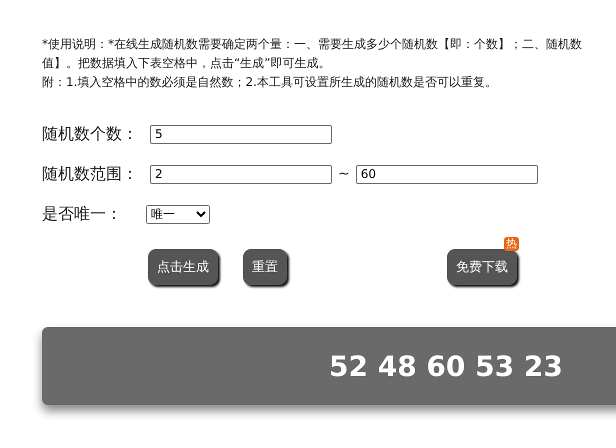 Image resolution: width=616 pixels, height=448 pixels. What do you see at coordinates (241, 134) in the screenshot?
I see `count-field: 5` at bounding box center [241, 134].